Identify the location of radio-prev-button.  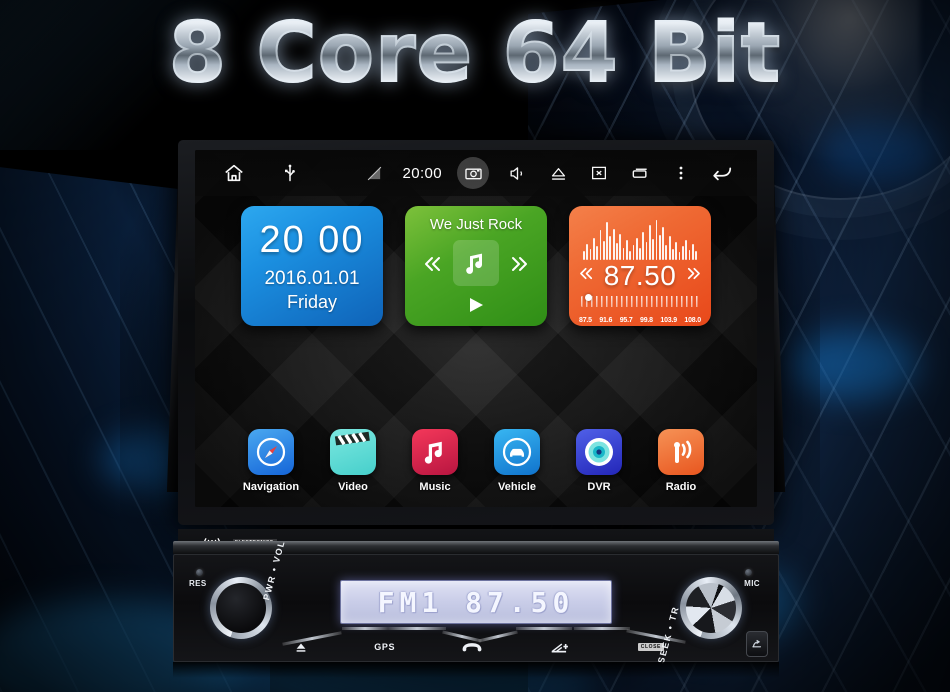
(586, 276).